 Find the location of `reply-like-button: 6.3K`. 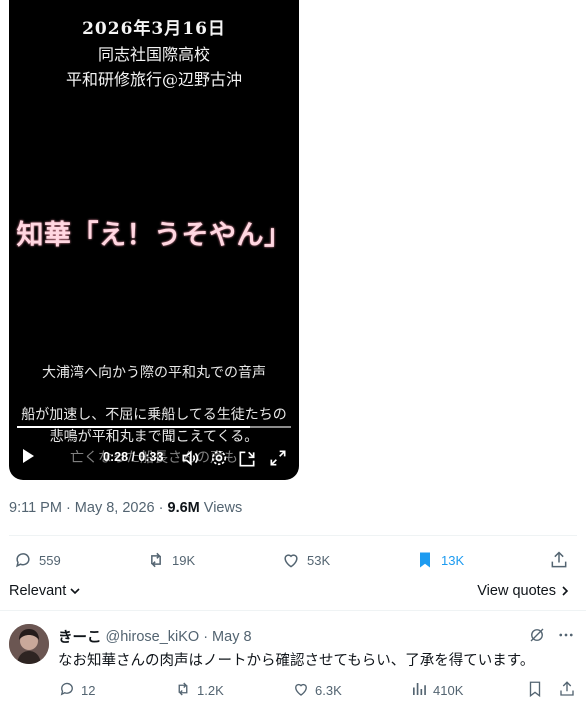

reply-like-button: 6.3K is located at coordinates (317, 690).